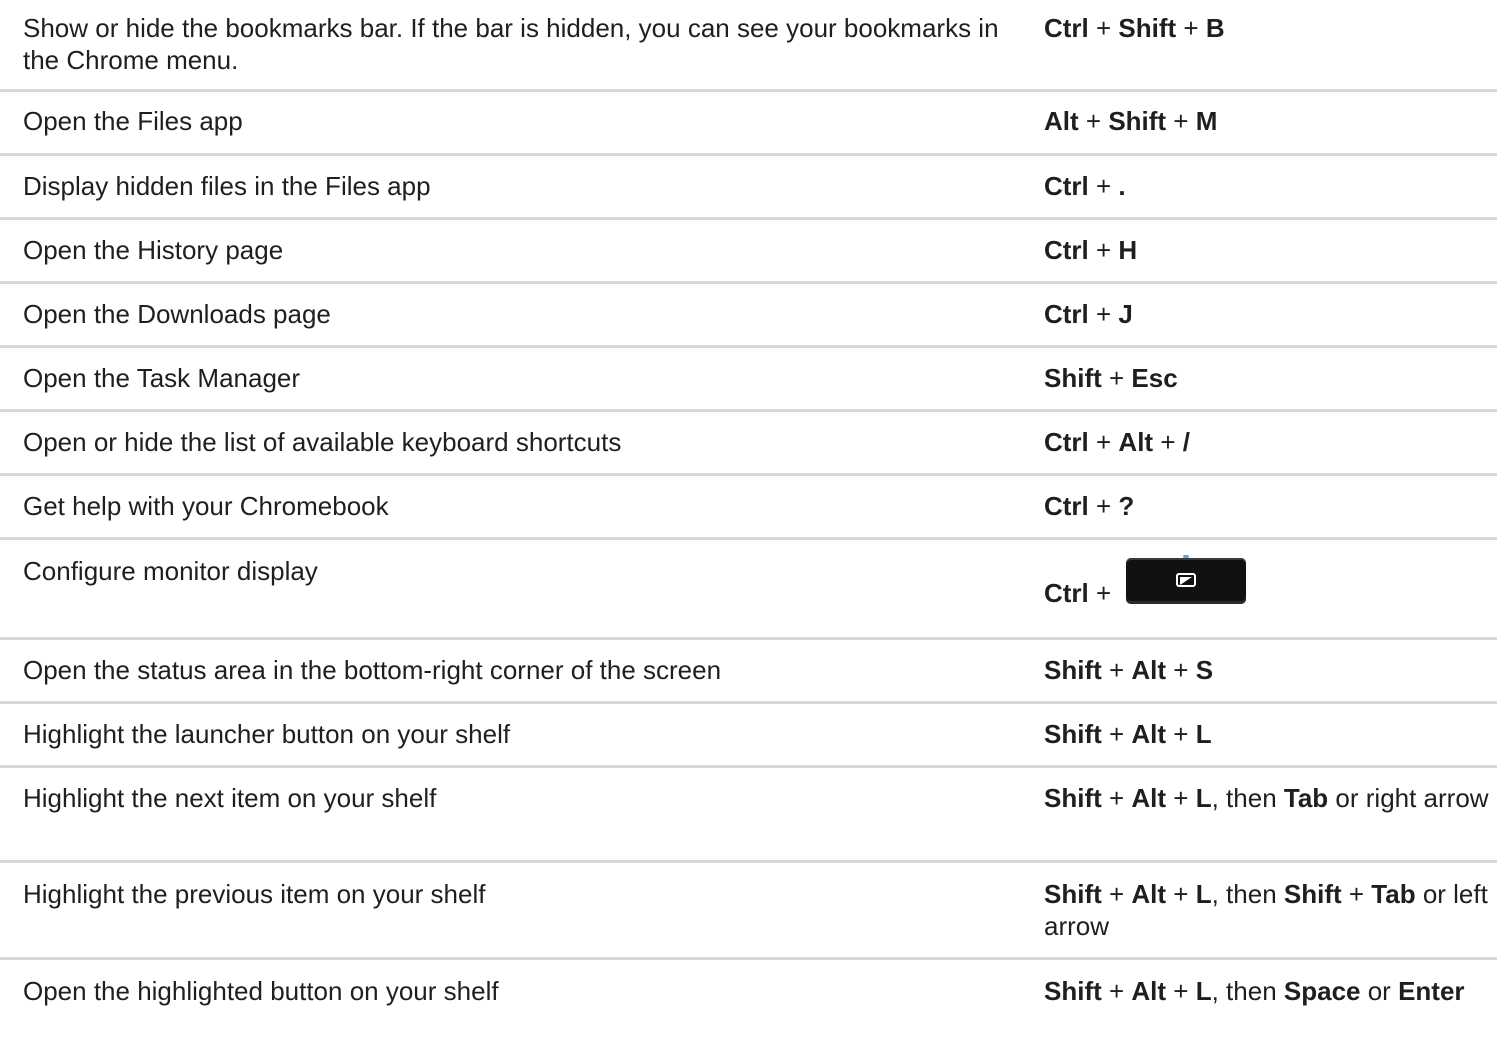 The height and width of the screenshot is (1047, 1497). Describe the element at coordinates (1259, 741) in the screenshot. I see `shortcut-keys: Shift + Alt + L` at that location.